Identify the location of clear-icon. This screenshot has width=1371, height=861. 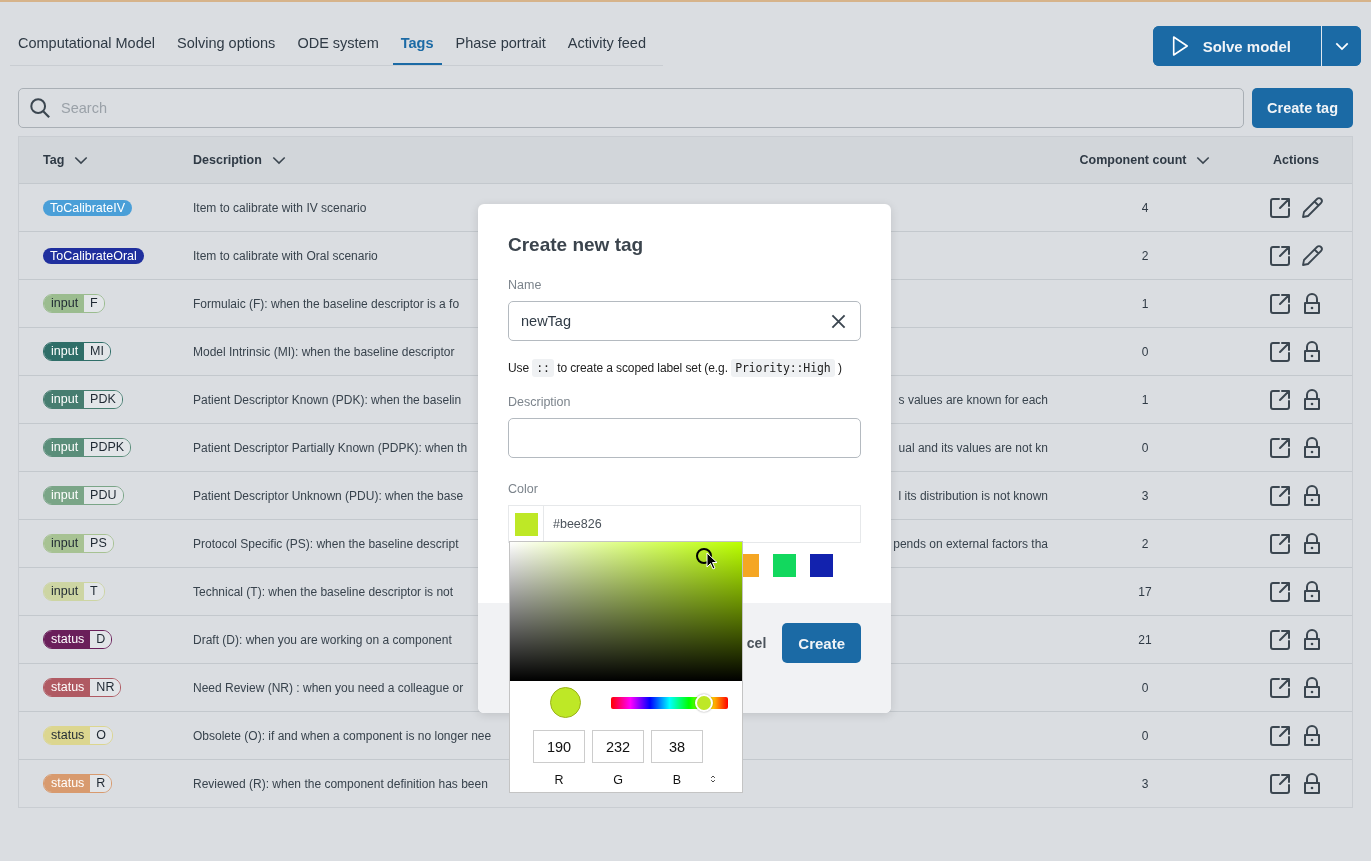
(838, 321).